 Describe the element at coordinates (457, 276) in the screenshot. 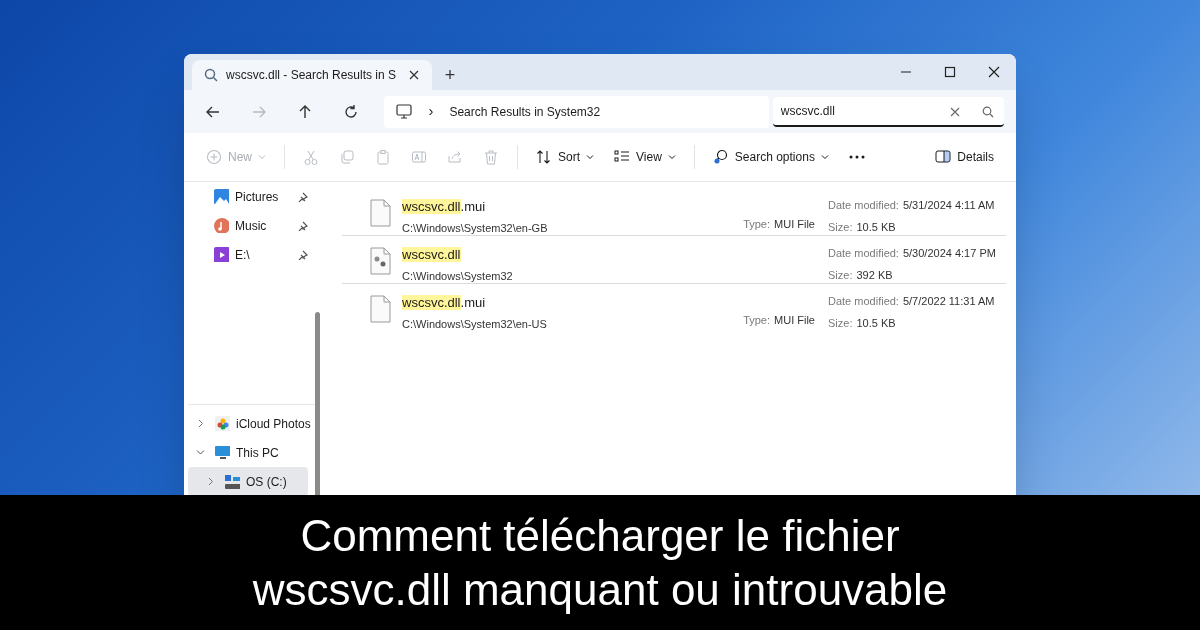

I see `file-path: C:\Windows\System32` at that location.